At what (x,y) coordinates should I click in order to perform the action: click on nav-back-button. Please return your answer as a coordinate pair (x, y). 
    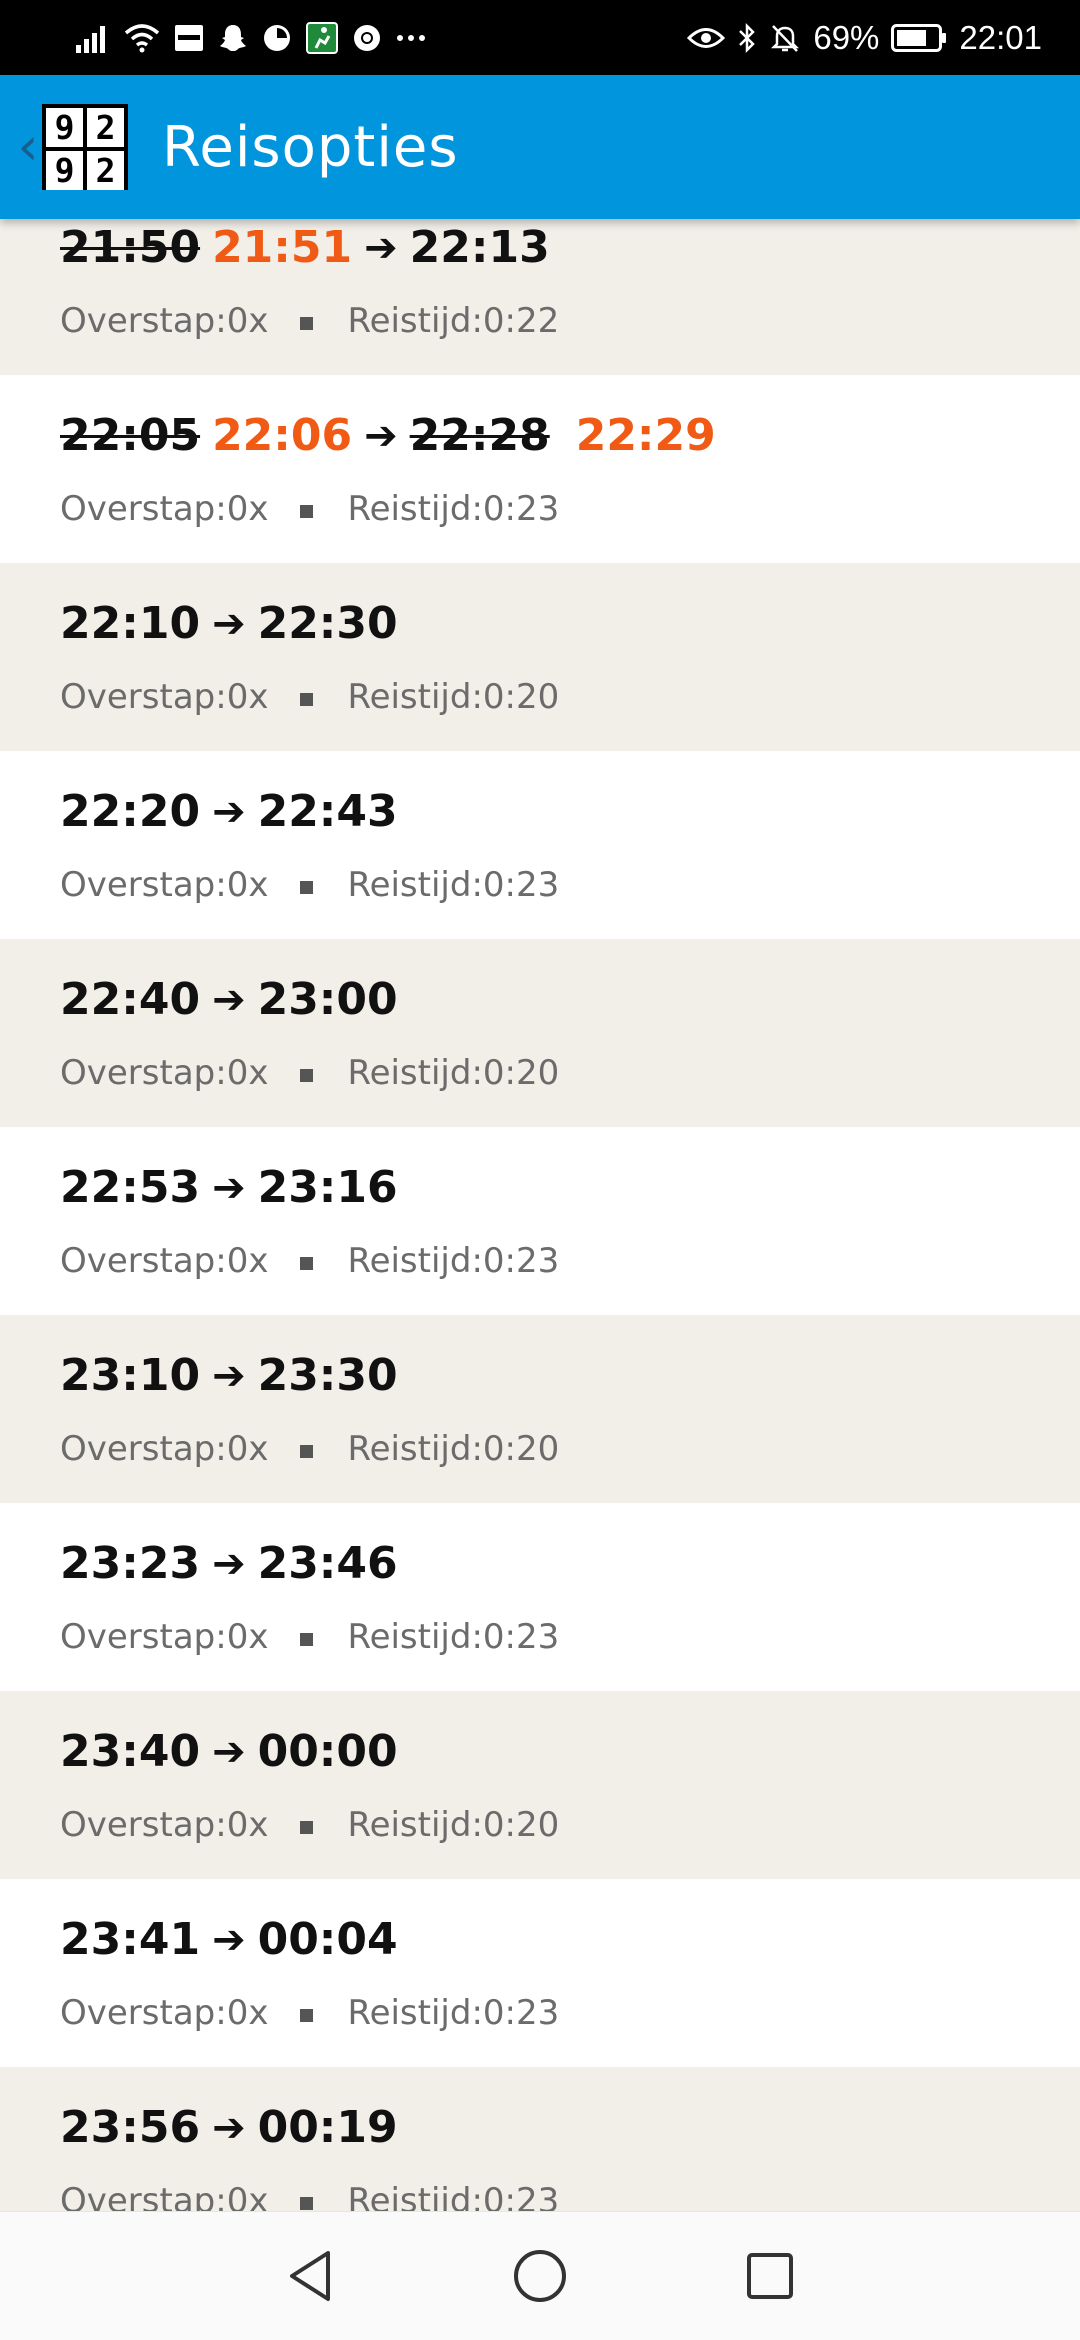
    Looking at the image, I should click on (310, 2276).